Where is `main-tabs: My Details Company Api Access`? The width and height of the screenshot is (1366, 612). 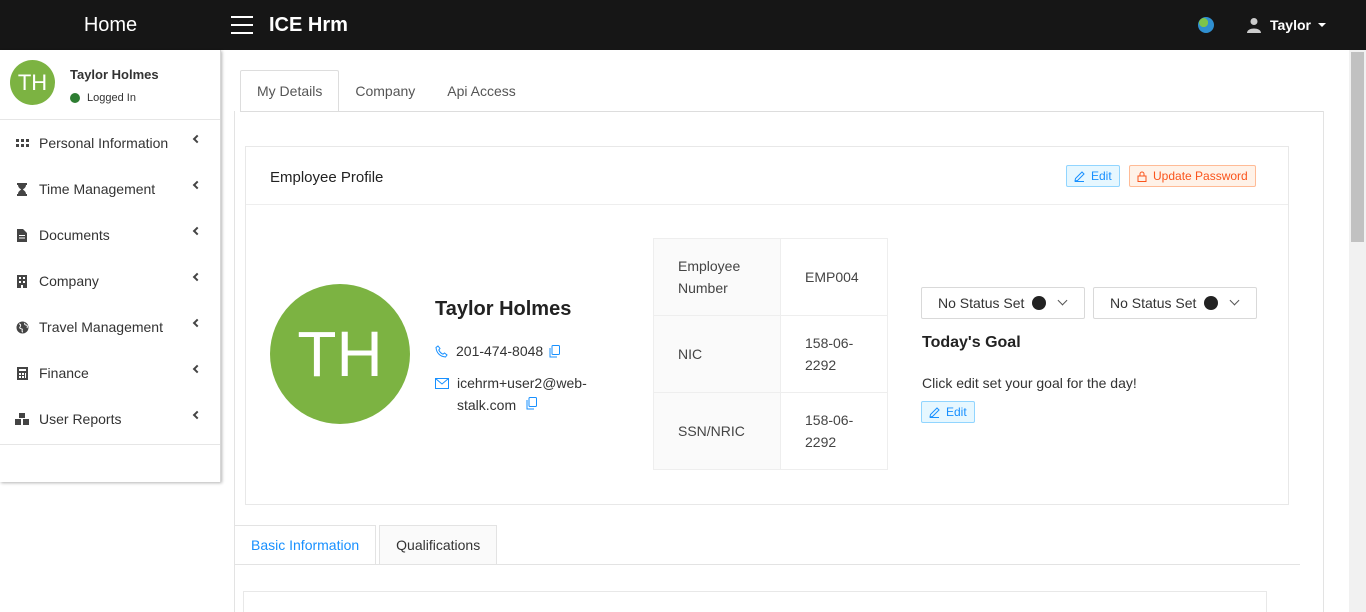 main-tabs: My Details Company Api Access is located at coordinates (386, 91).